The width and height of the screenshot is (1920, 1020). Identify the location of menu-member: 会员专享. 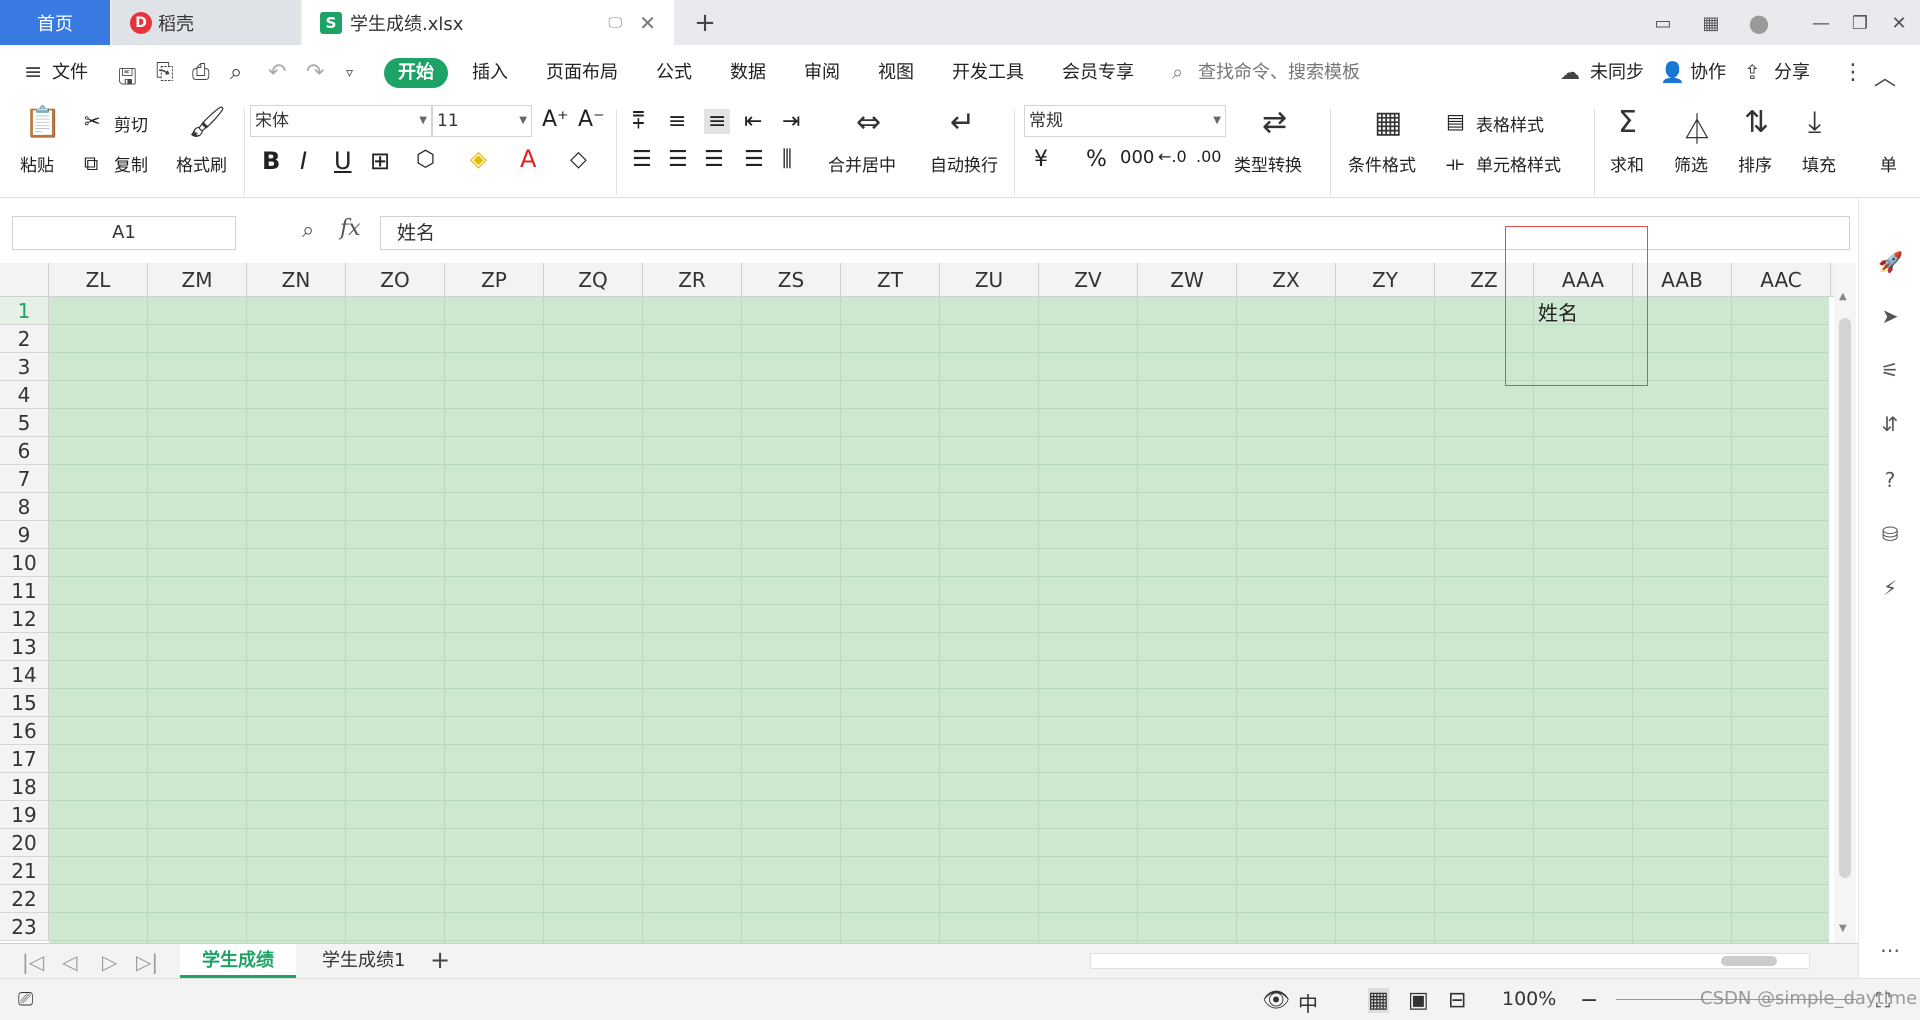
(1098, 73).